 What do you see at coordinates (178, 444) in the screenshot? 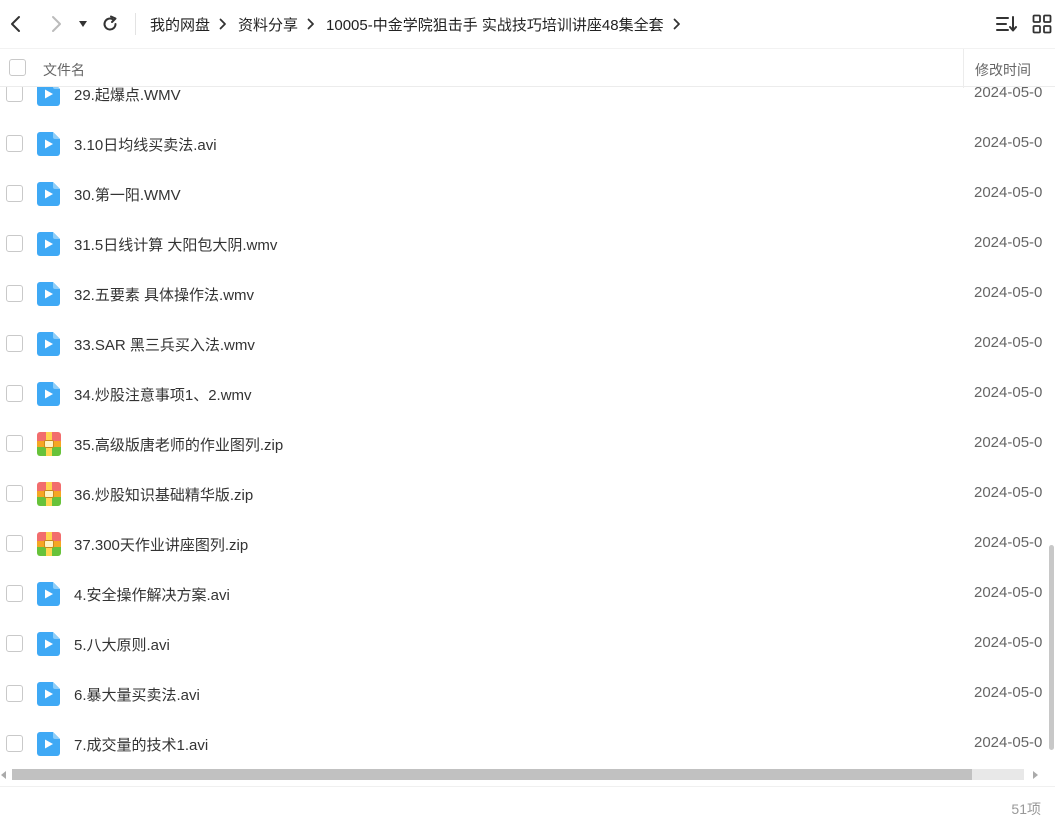
I see `file-name: 35.高级版唐老师的作业图列.zip` at bounding box center [178, 444].